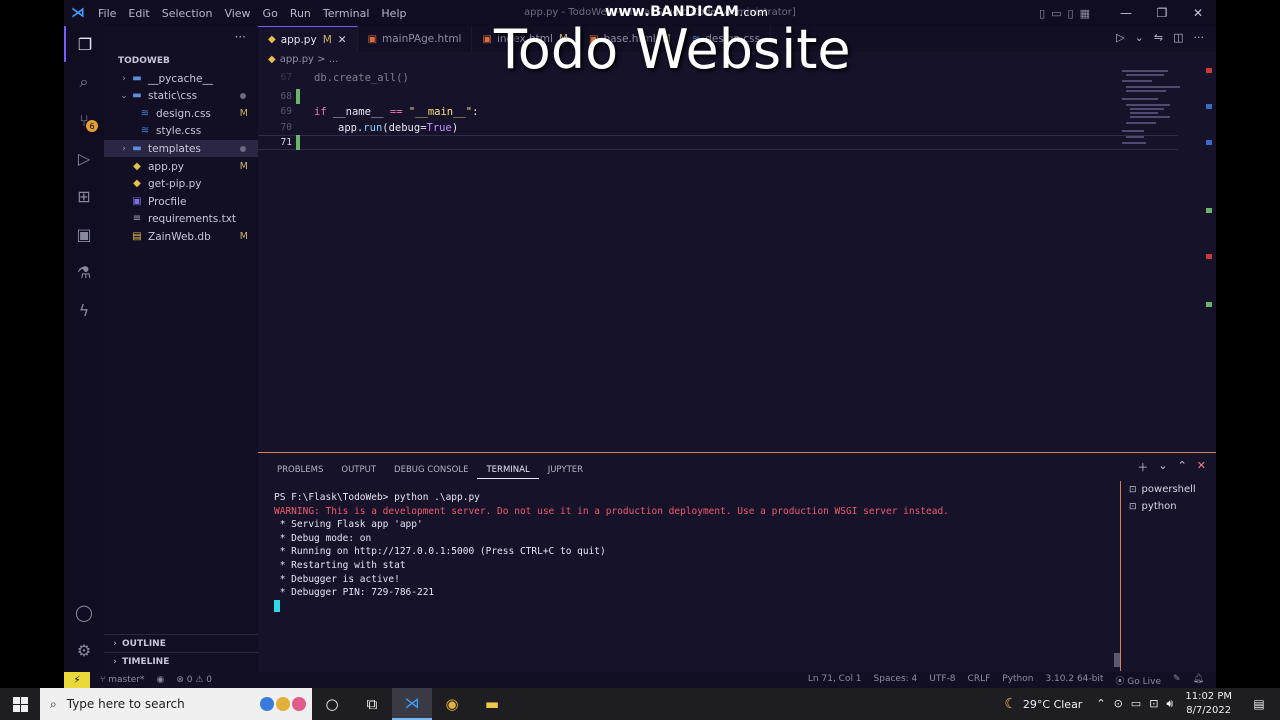 This screenshot has width=1280, height=720. I want to click on tree-item-app-py: ◆ app.py M, so click(181, 166).